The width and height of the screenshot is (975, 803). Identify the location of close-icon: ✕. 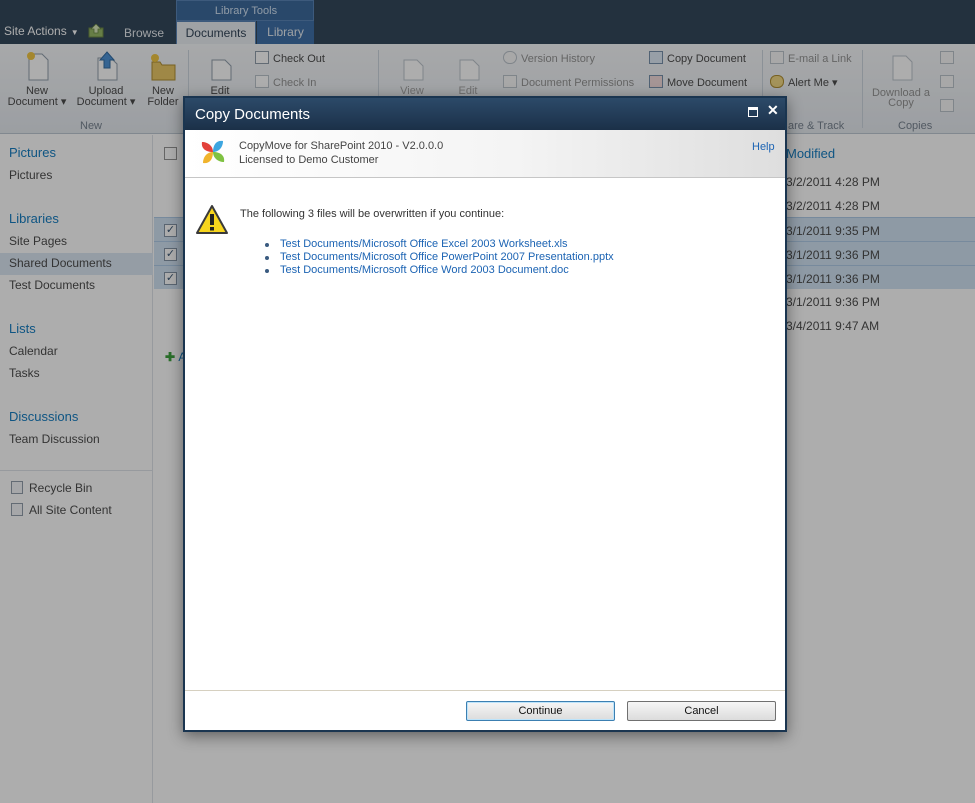
(773, 110).